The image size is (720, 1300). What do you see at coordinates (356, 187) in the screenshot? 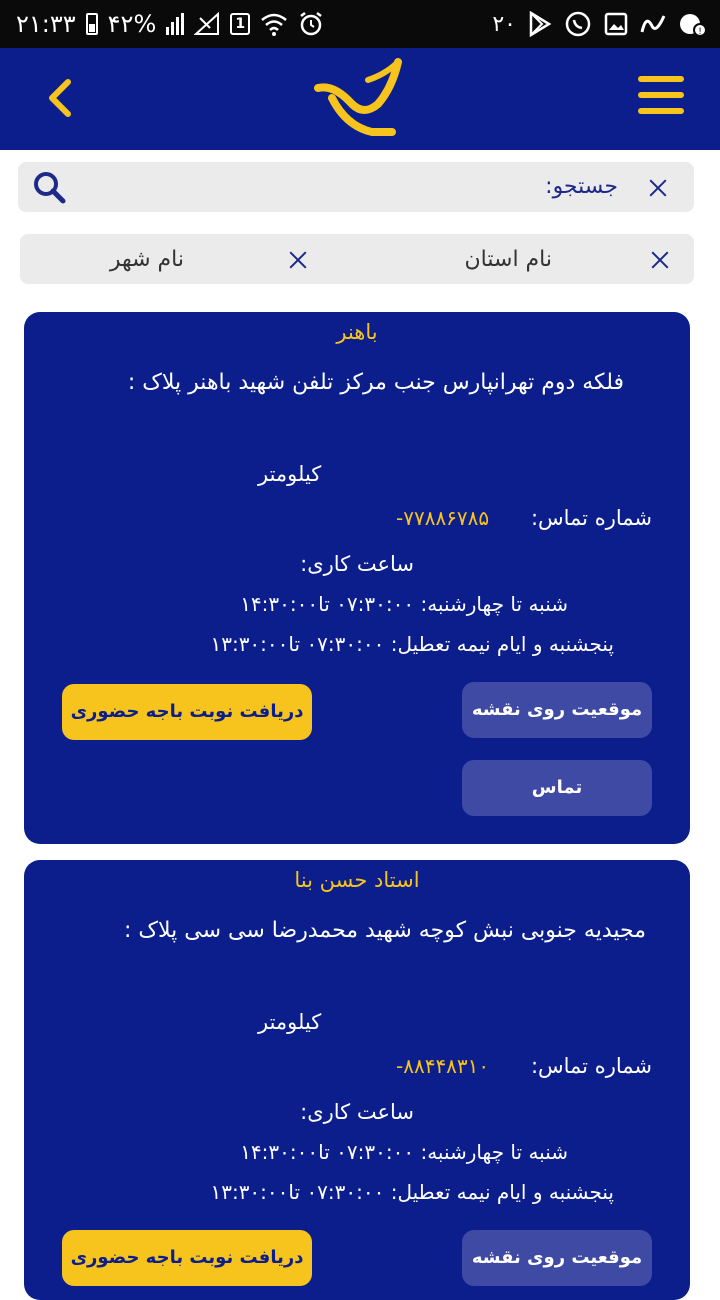
I see `search-bar: جستجو:` at bounding box center [356, 187].